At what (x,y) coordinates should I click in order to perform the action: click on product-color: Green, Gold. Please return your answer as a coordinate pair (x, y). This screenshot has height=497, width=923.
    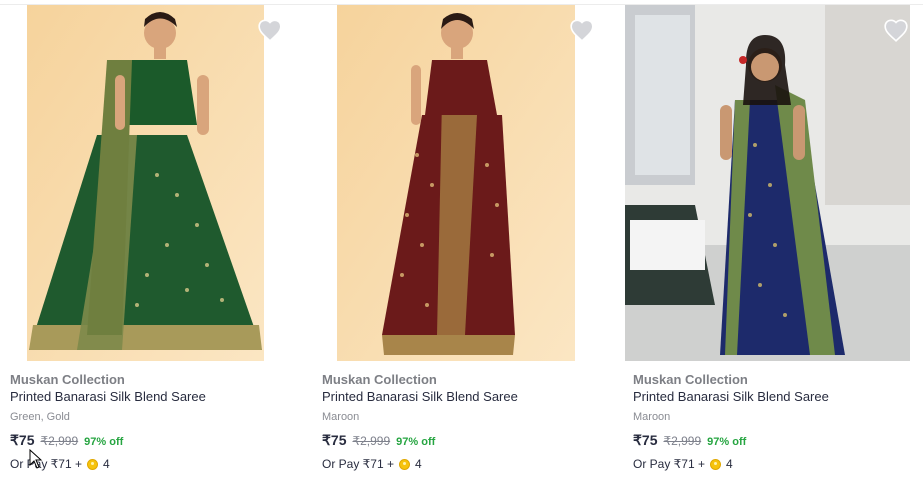
    Looking at the image, I should click on (40, 417).